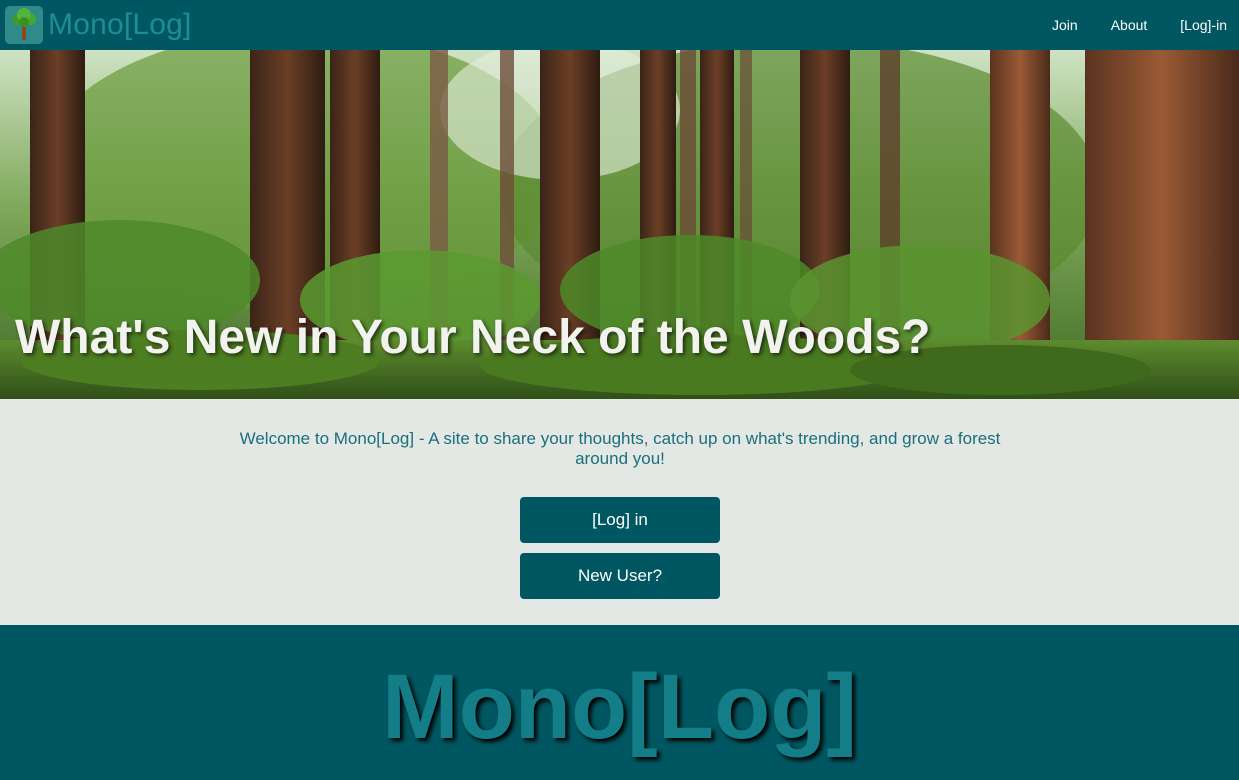 Image resolution: width=1239 pixels, height=780 pixels. What do you see at coordinates (619, 25) in the screenshot?
I see `top-navbar: Mono[Log] Join About [Log]-in` at bounding box center [619, 25].